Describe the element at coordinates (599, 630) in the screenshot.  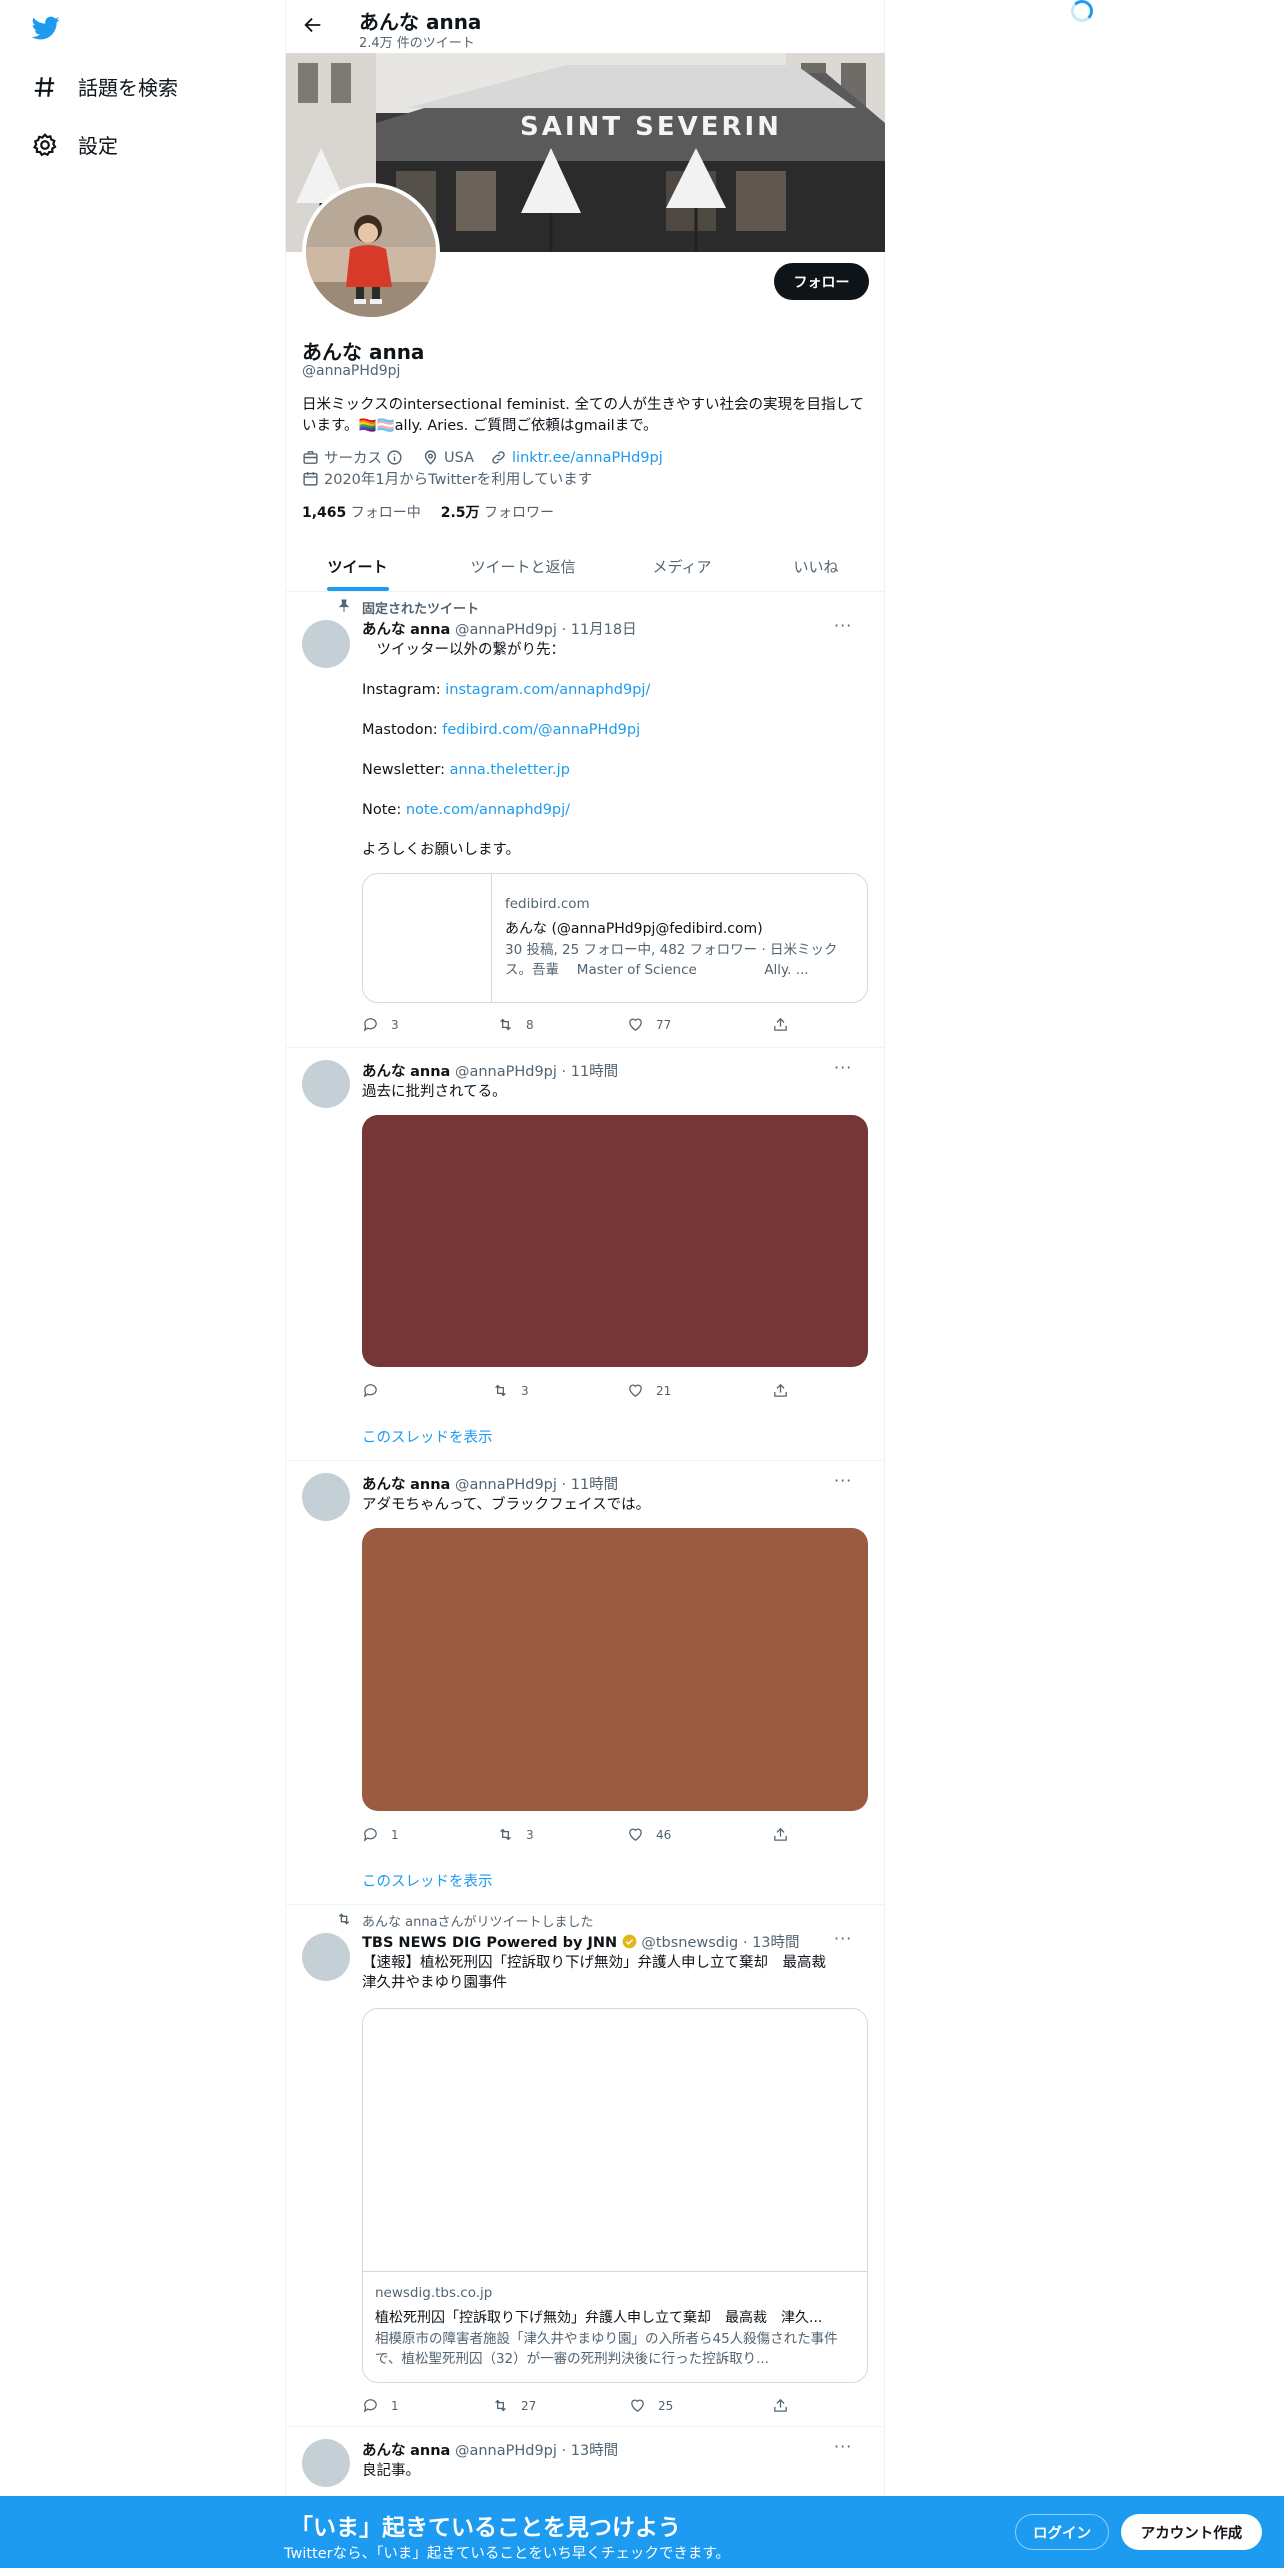
I see `tweet-time: · 11月18日` at that location.